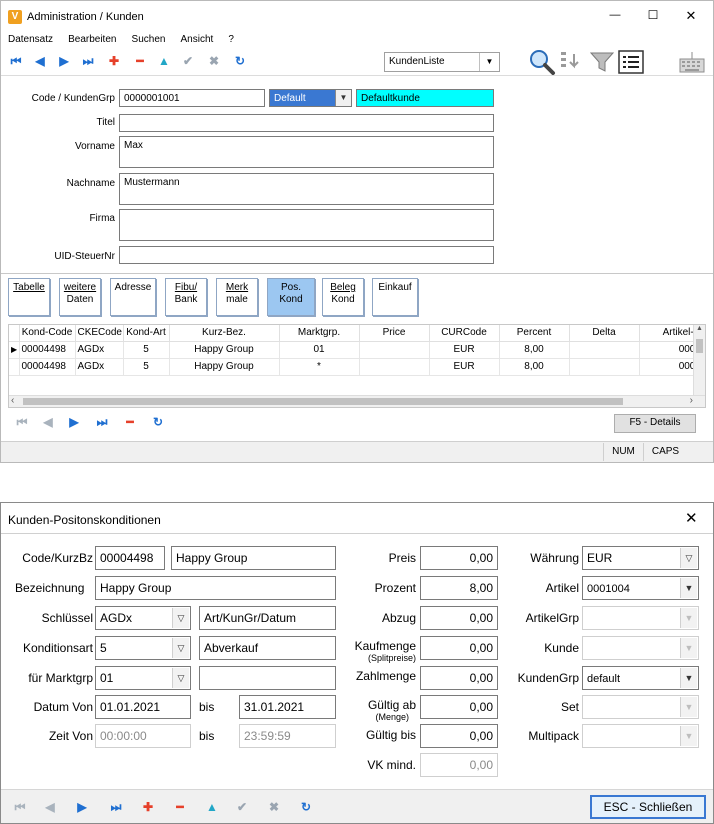 The image size is (714, 824). What do you see at coordinates (143, 707) in the screenshot?
I see `datum-von-input: 01.01.2021` at bounding box center [143, 707].